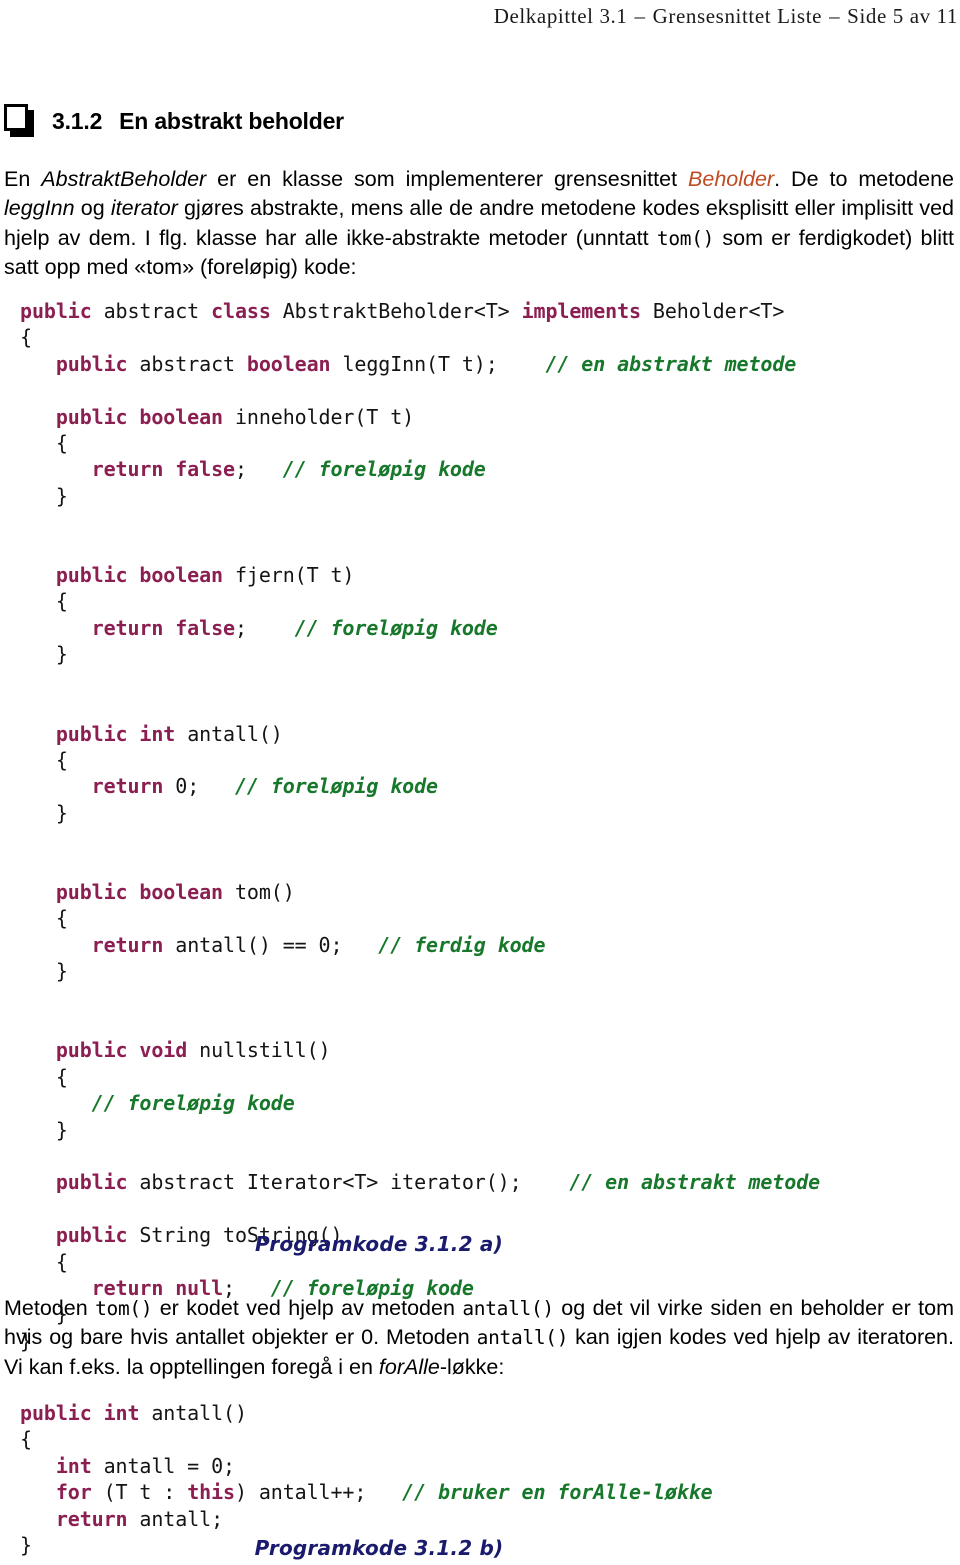 This screenshot has width=960, height=1565. What do you see at coordinates (508, 1308) in the screenshot?
I see `mid-code-antall-1: antall()` at bounding box center [508, 1308].